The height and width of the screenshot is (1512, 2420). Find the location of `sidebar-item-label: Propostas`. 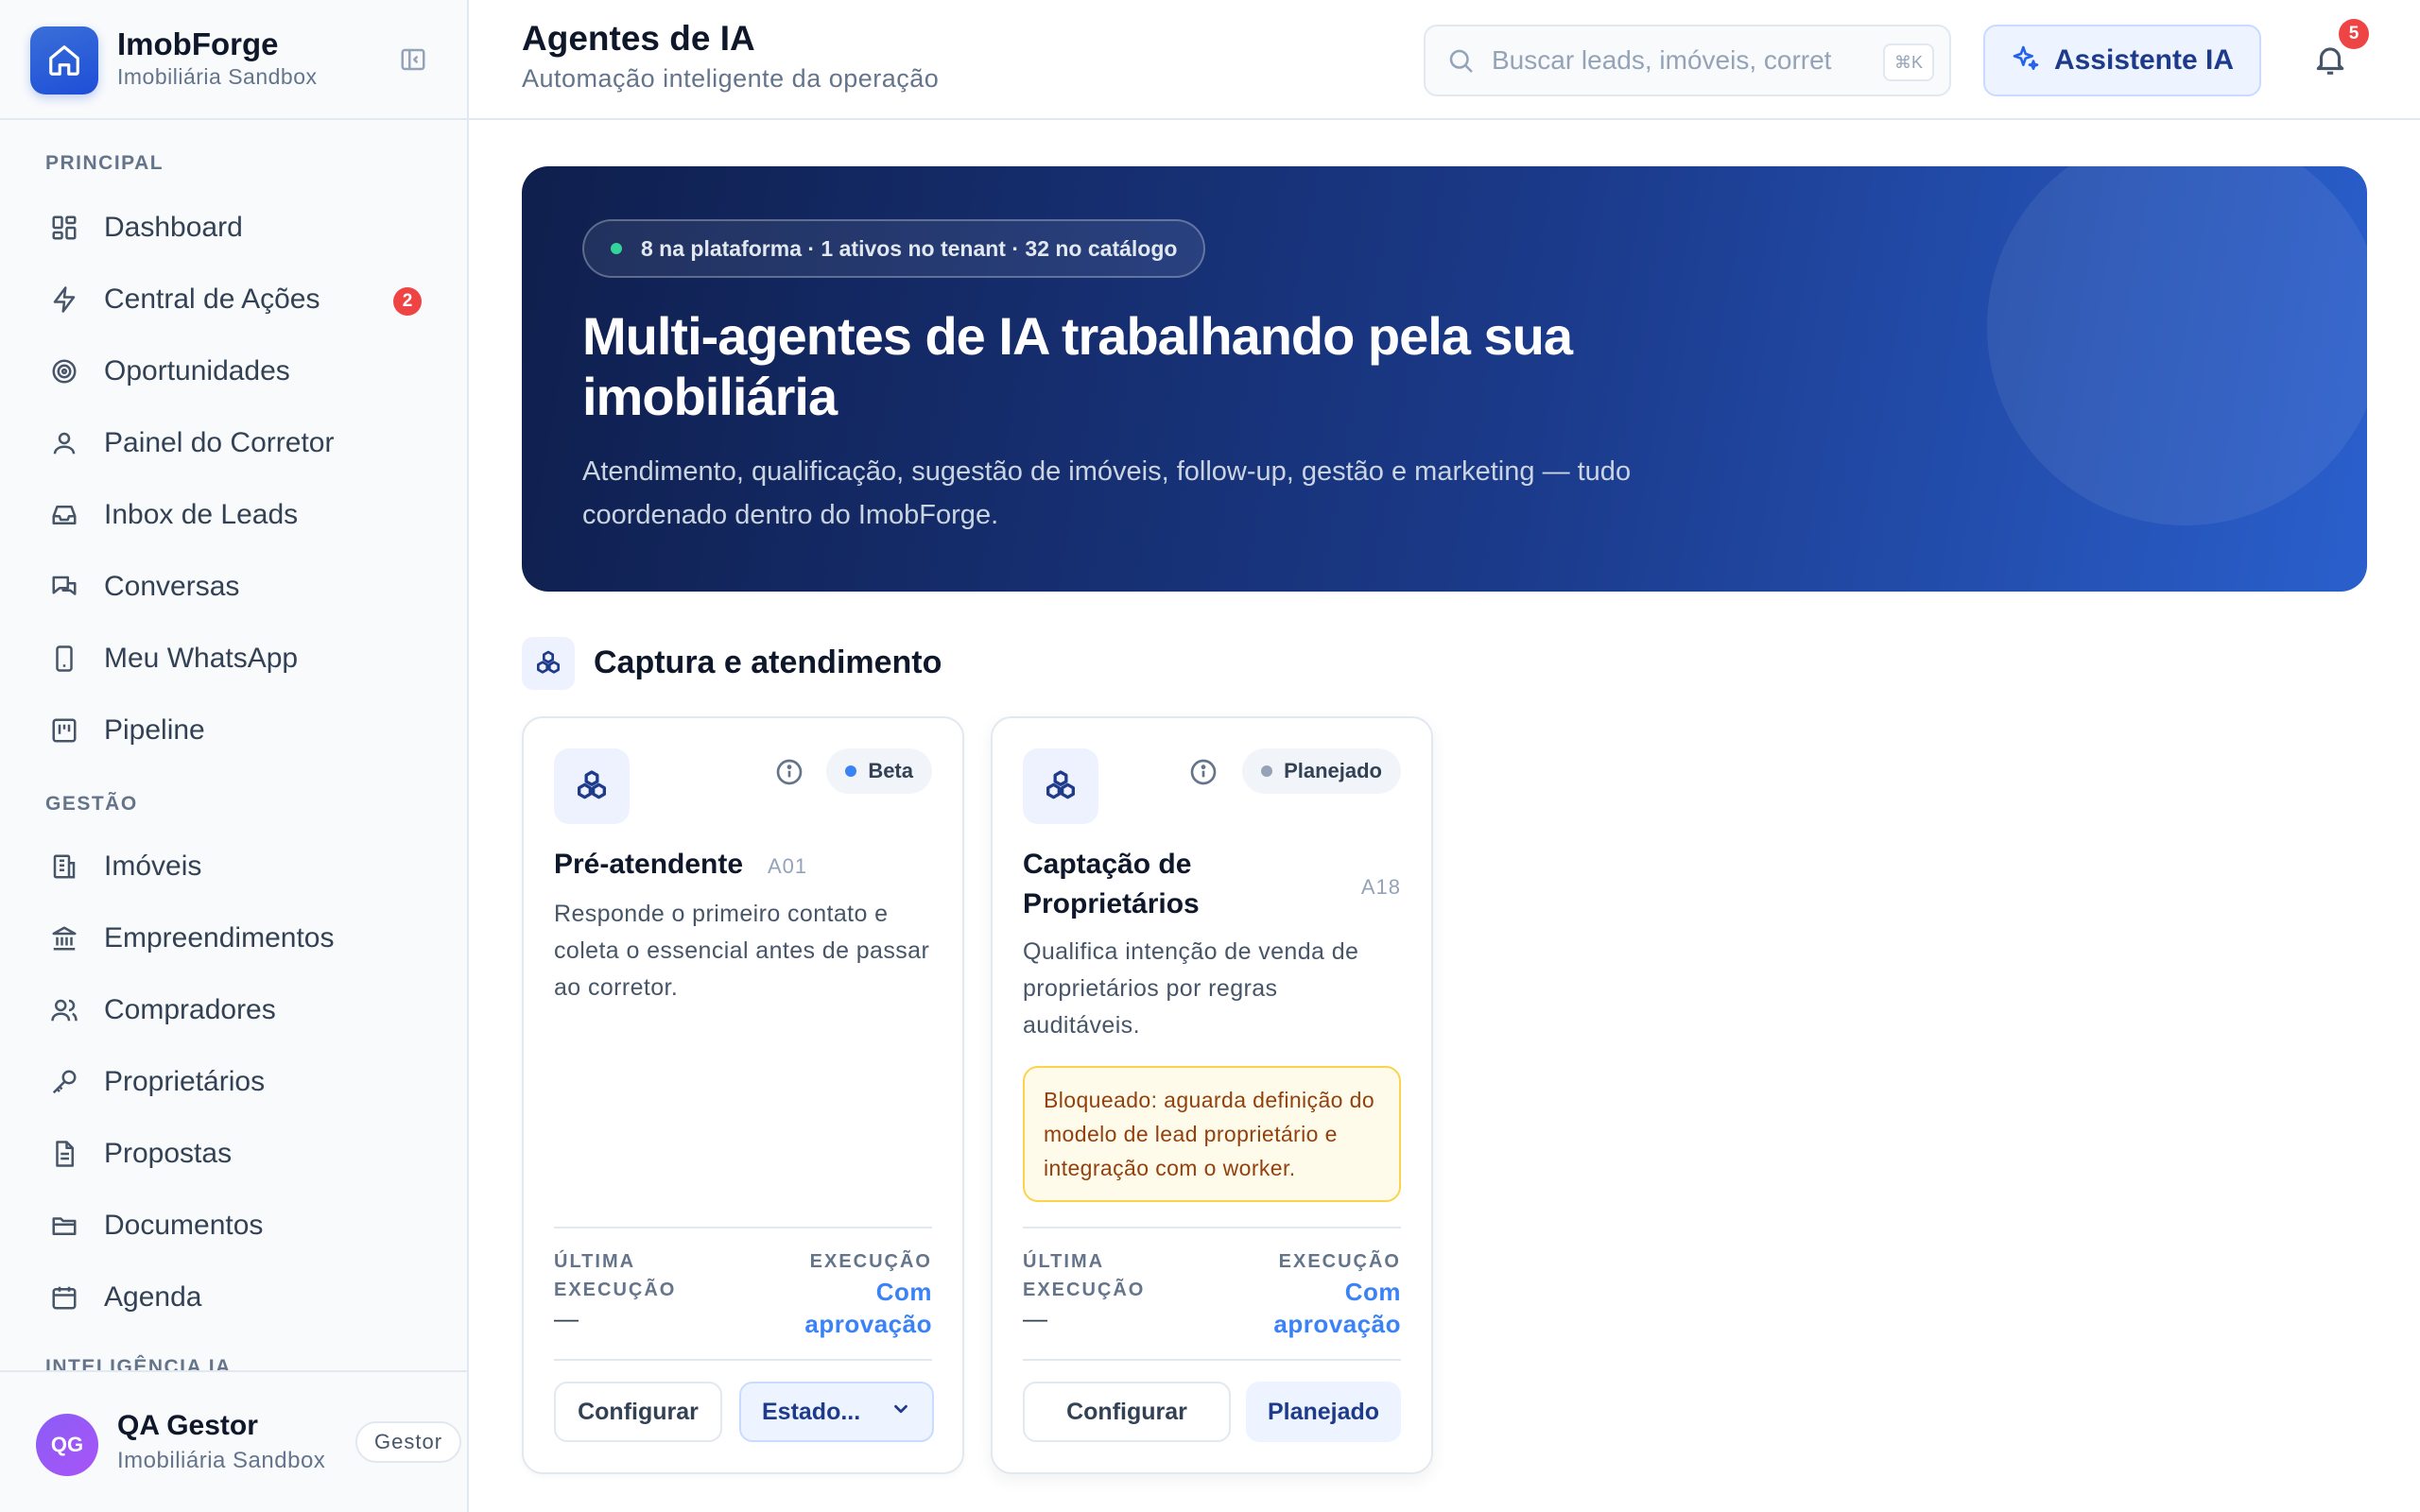

sidebar-item-label: Propostas is located at coordinates (169, 1153).